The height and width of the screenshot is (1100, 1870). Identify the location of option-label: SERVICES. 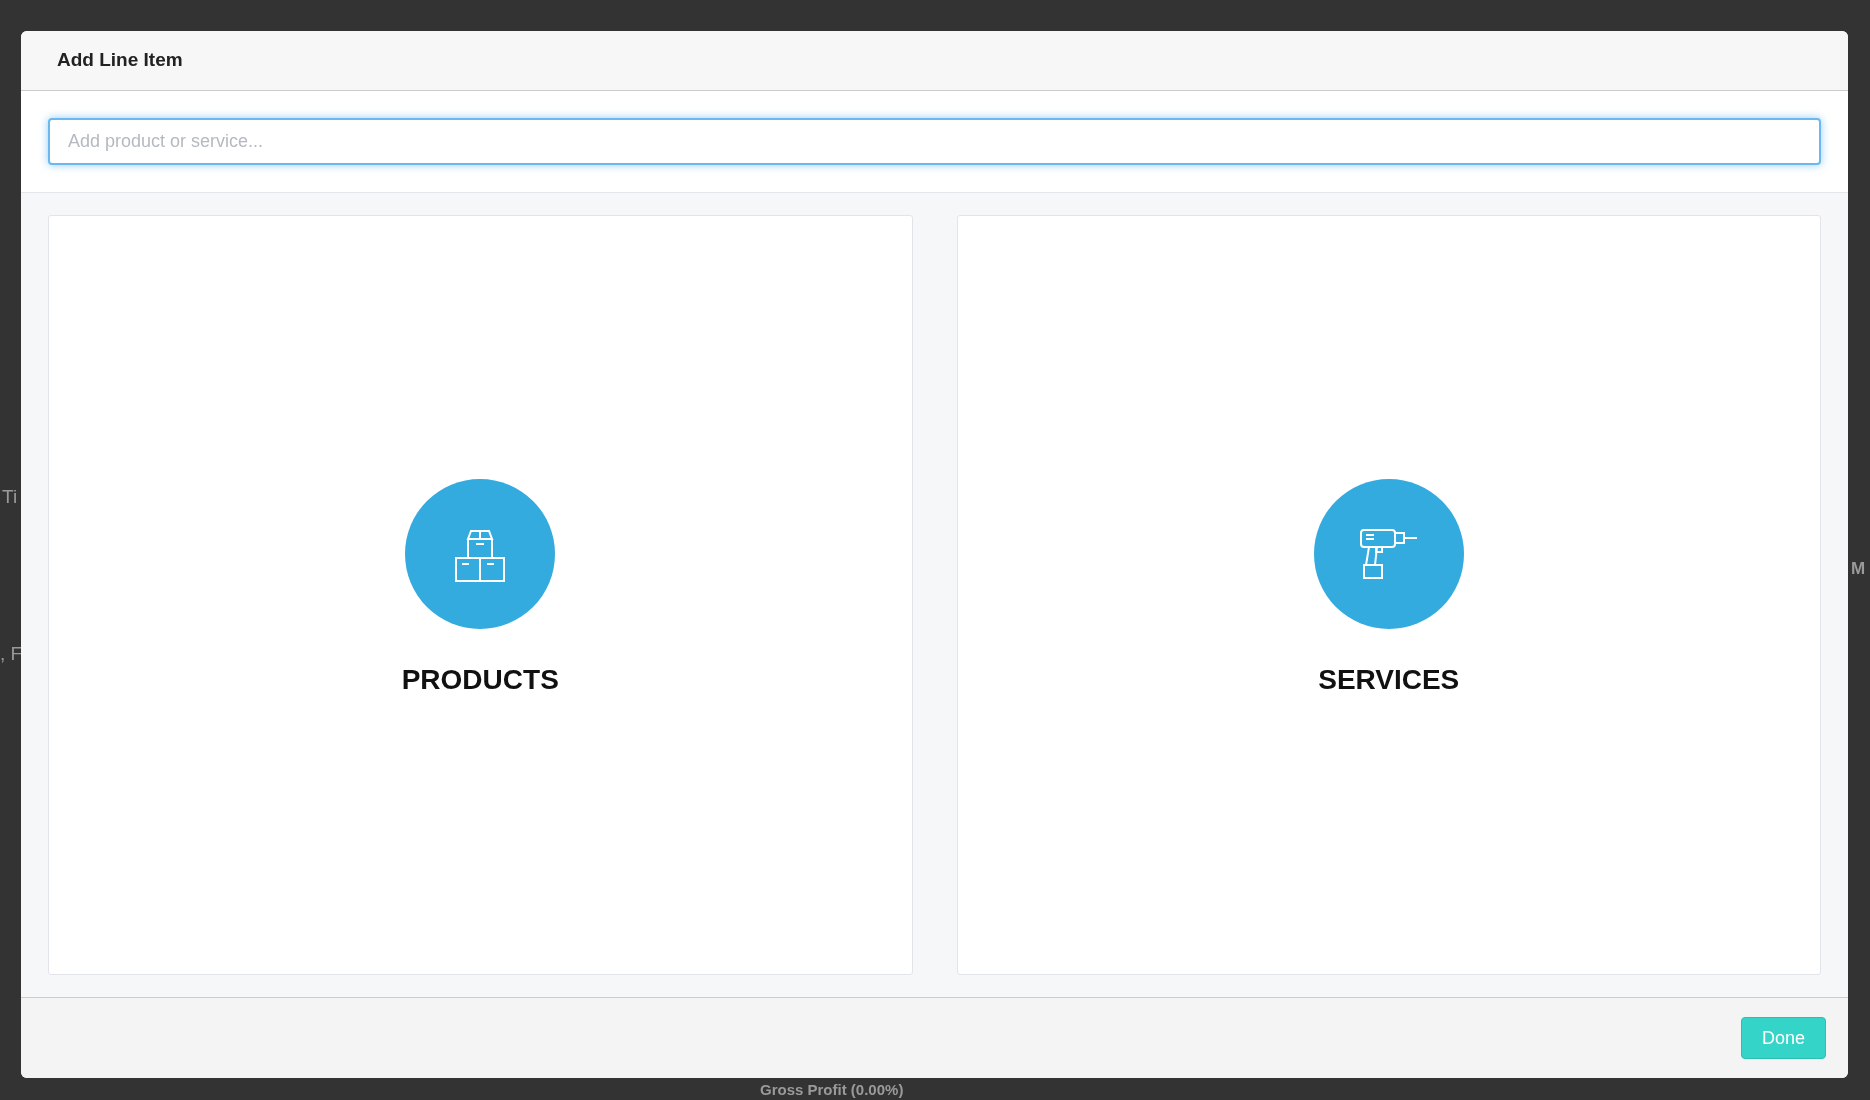
(1389, 680).